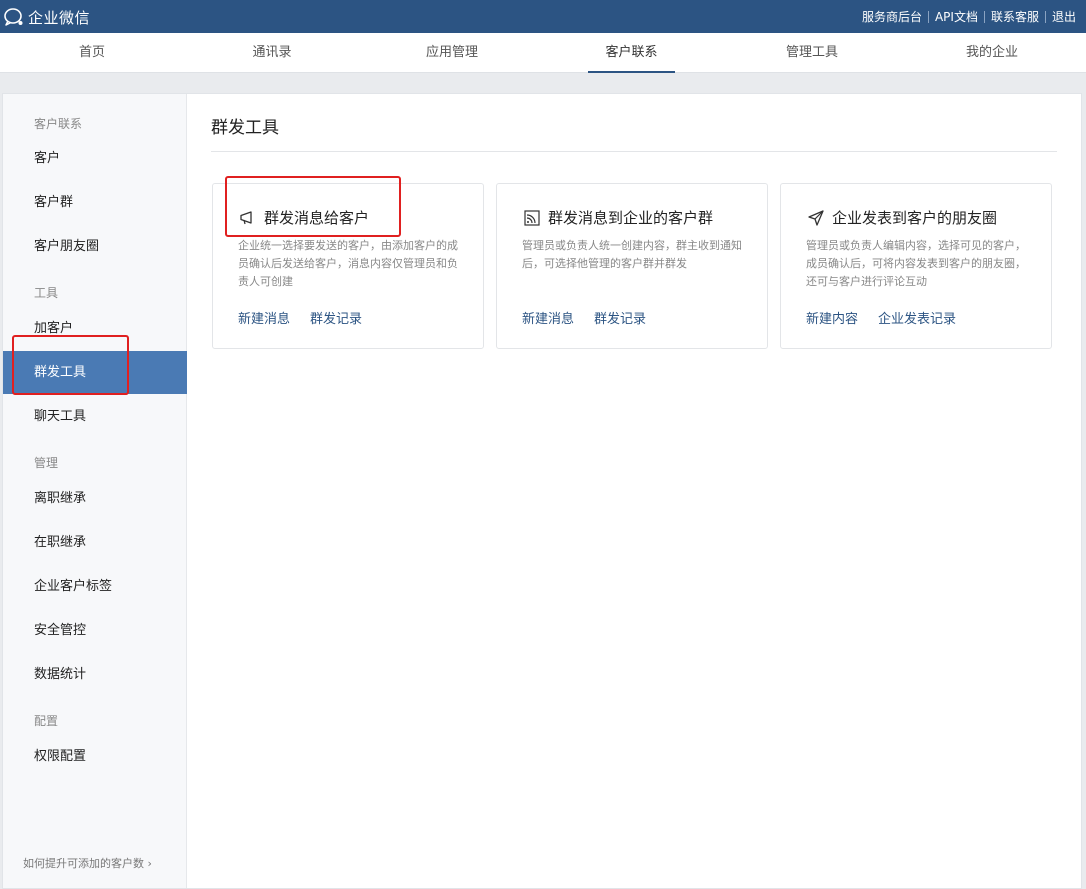 This screenshot has height=889, width=1086. I want to click on sidebar-item-add-customer: 加客户, so click(95, 328).